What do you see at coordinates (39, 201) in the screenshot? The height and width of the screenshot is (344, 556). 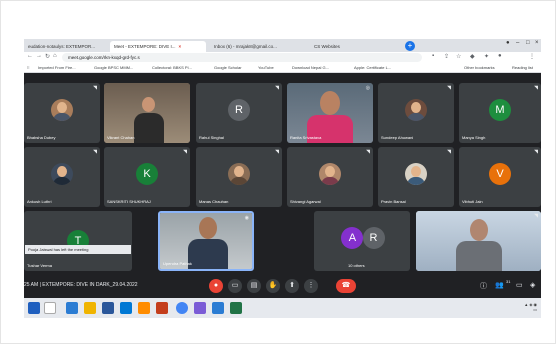 I see `participant-name: Ankush Luthri` at bounding box center [39, 201].